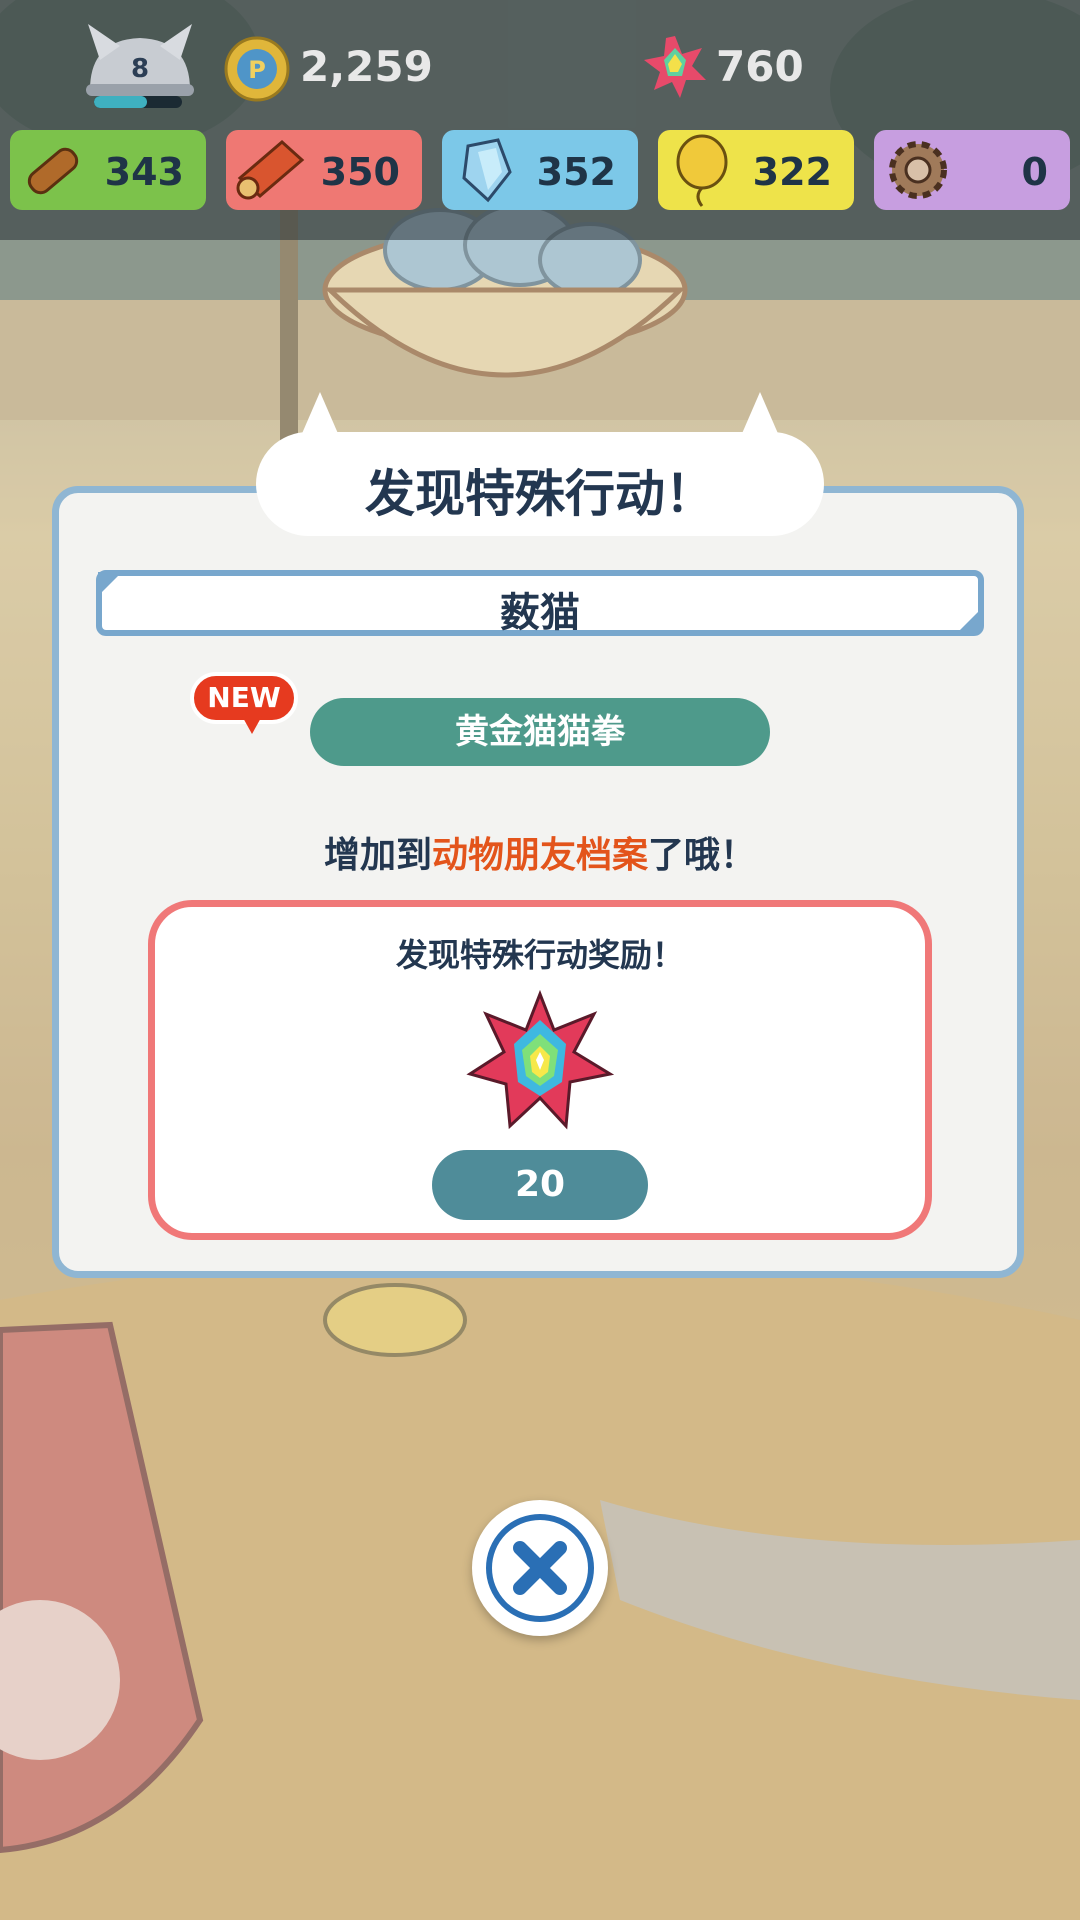  I want to click on balloon-icon, so click(702, 170).